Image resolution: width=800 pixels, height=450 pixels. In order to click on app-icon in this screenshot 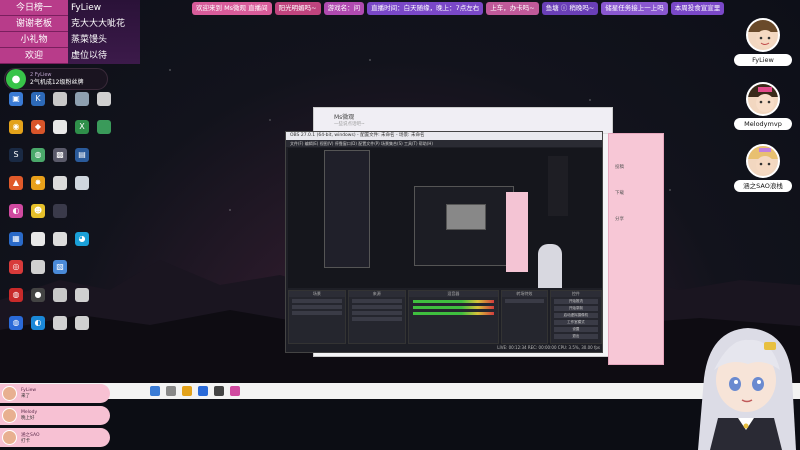, I will do `click(235, 391)`.